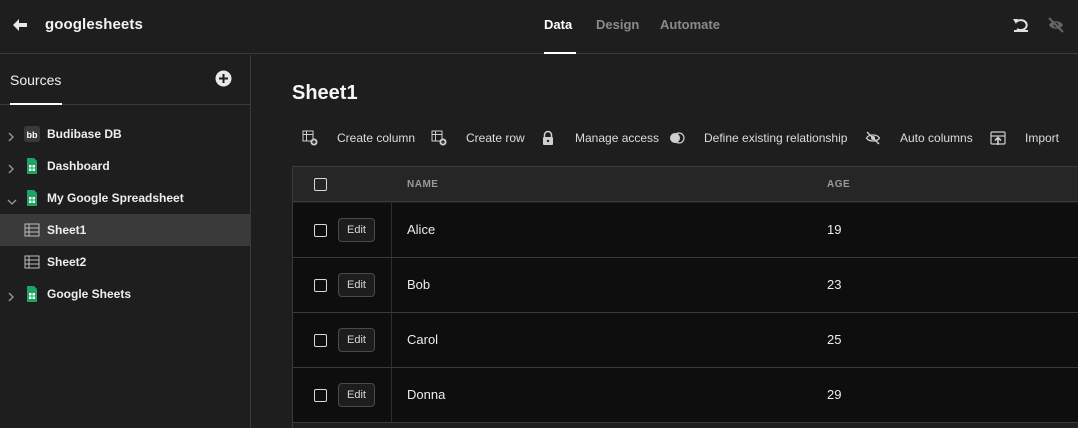 This screenshot has width=1078, height=428. What do you see at coordinates (426, 394) in the screenshot?
I see `cell-name: Donna` at bounding box center [426, 394].